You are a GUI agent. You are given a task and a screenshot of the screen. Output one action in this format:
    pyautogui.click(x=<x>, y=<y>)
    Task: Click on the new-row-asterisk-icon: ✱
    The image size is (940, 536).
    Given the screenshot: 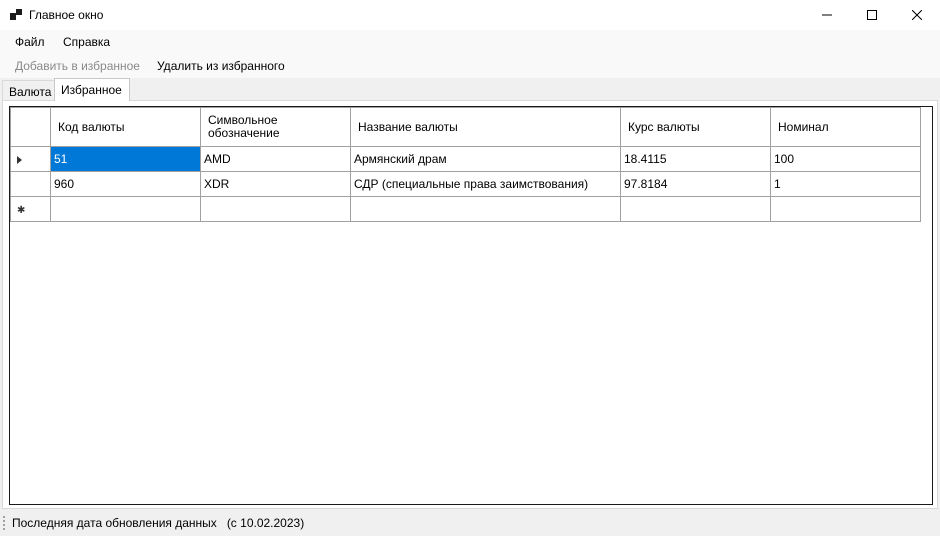 What is the action you would take?
    pyautogui.click(x=21, y=210)
    